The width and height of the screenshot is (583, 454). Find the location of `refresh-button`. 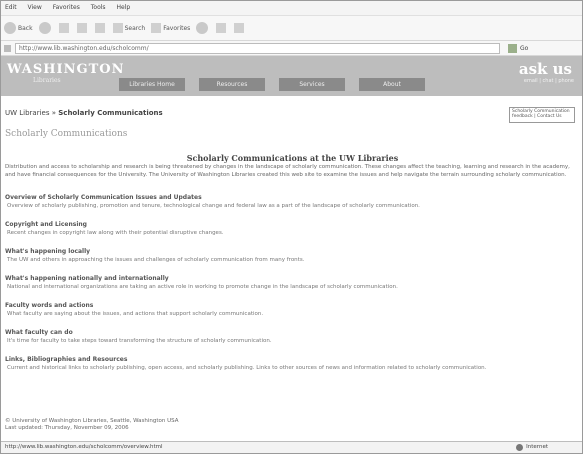

refresh-button is located at coordinates (82, 28).